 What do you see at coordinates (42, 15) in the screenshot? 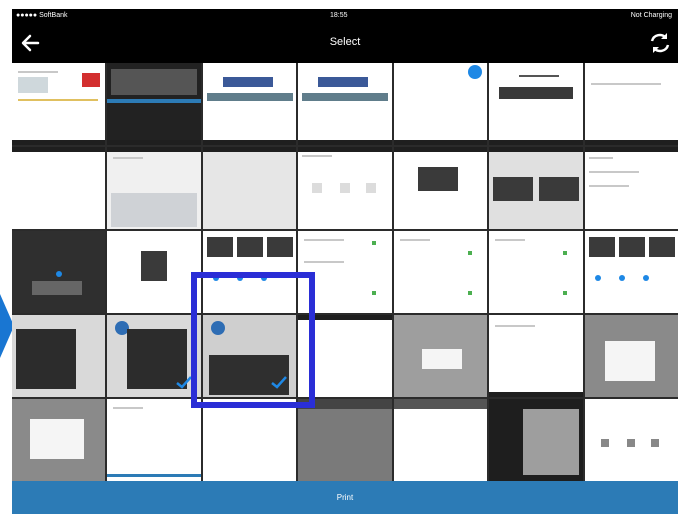
I see `carrier-label: ●●●●● SoftBank` at bounding box center [42, 15].